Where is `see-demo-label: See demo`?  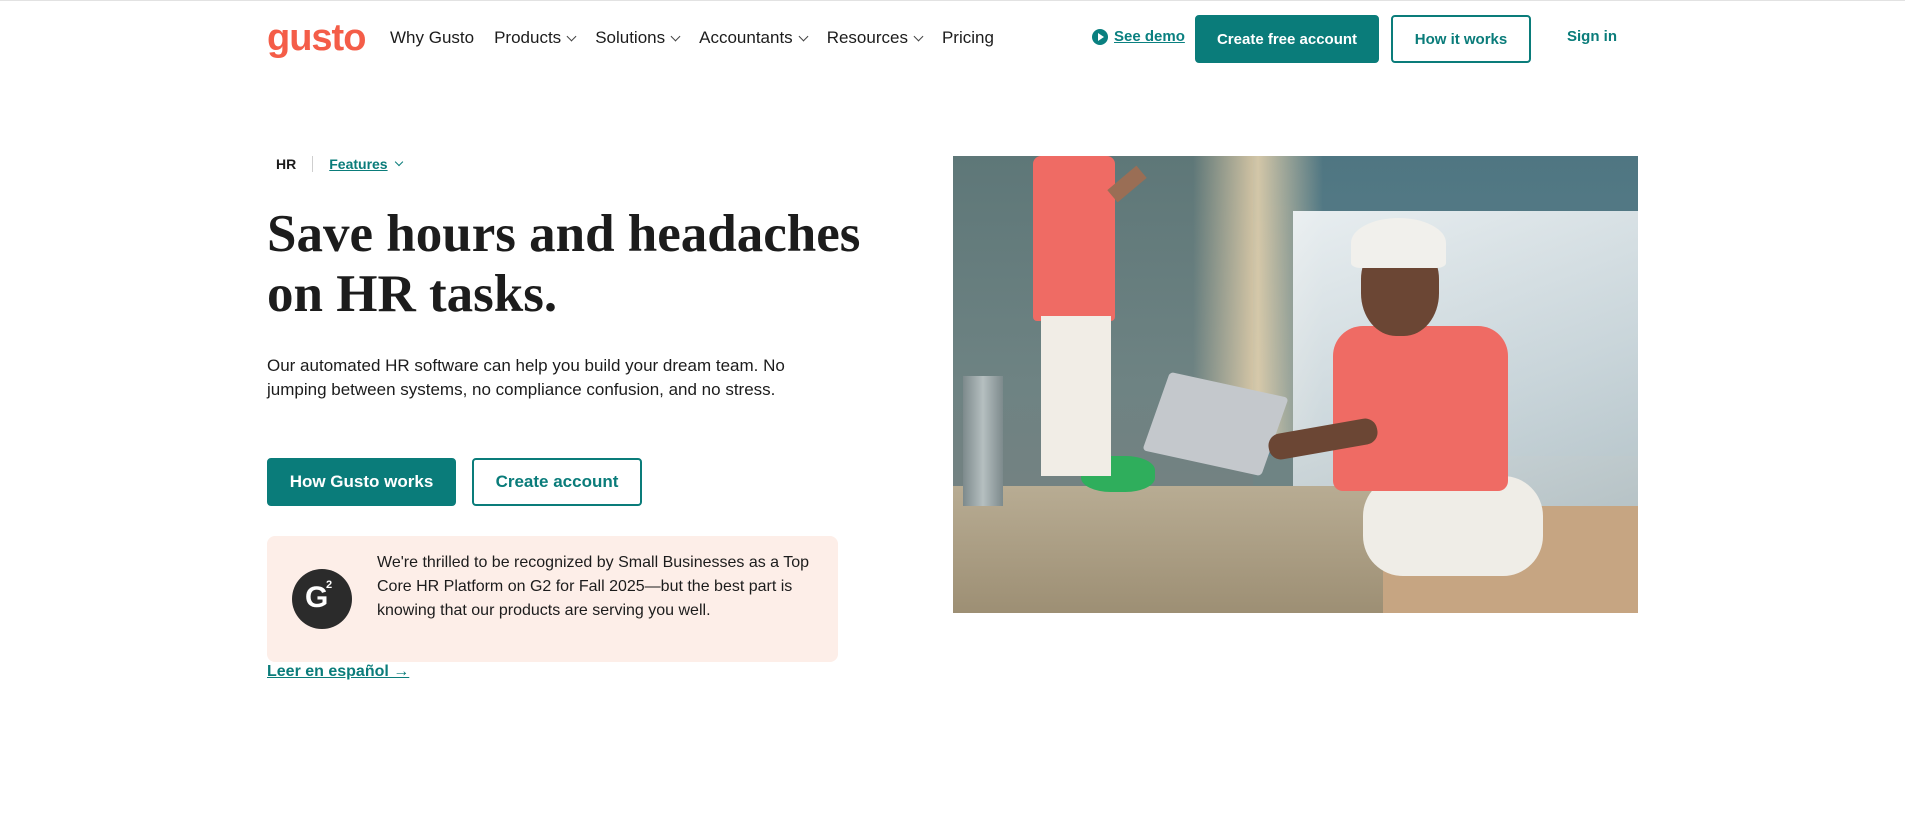
see-demo-label: See demo is located at coordinates (1149, 36).